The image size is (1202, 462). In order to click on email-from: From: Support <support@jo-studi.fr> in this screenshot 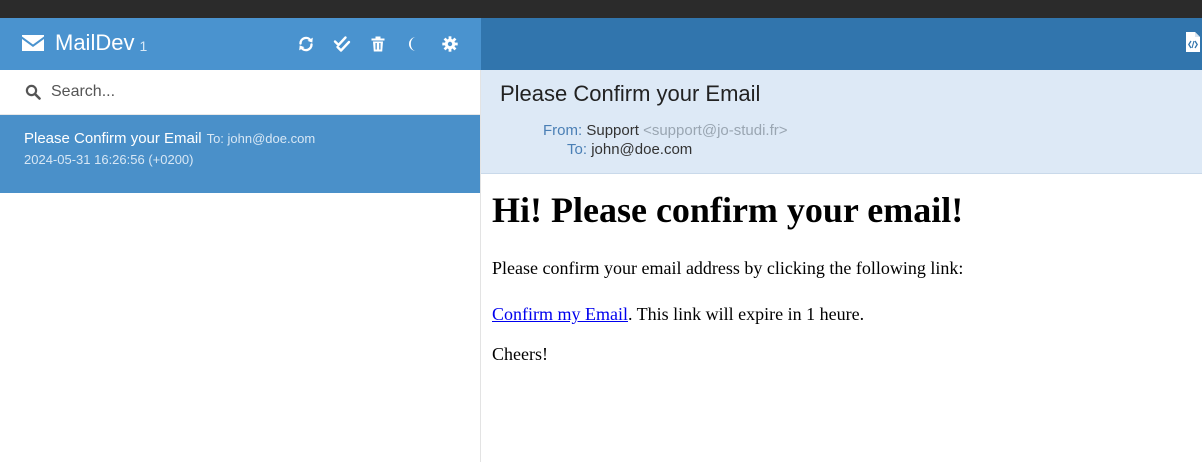, I will do `click(665, 130)`.